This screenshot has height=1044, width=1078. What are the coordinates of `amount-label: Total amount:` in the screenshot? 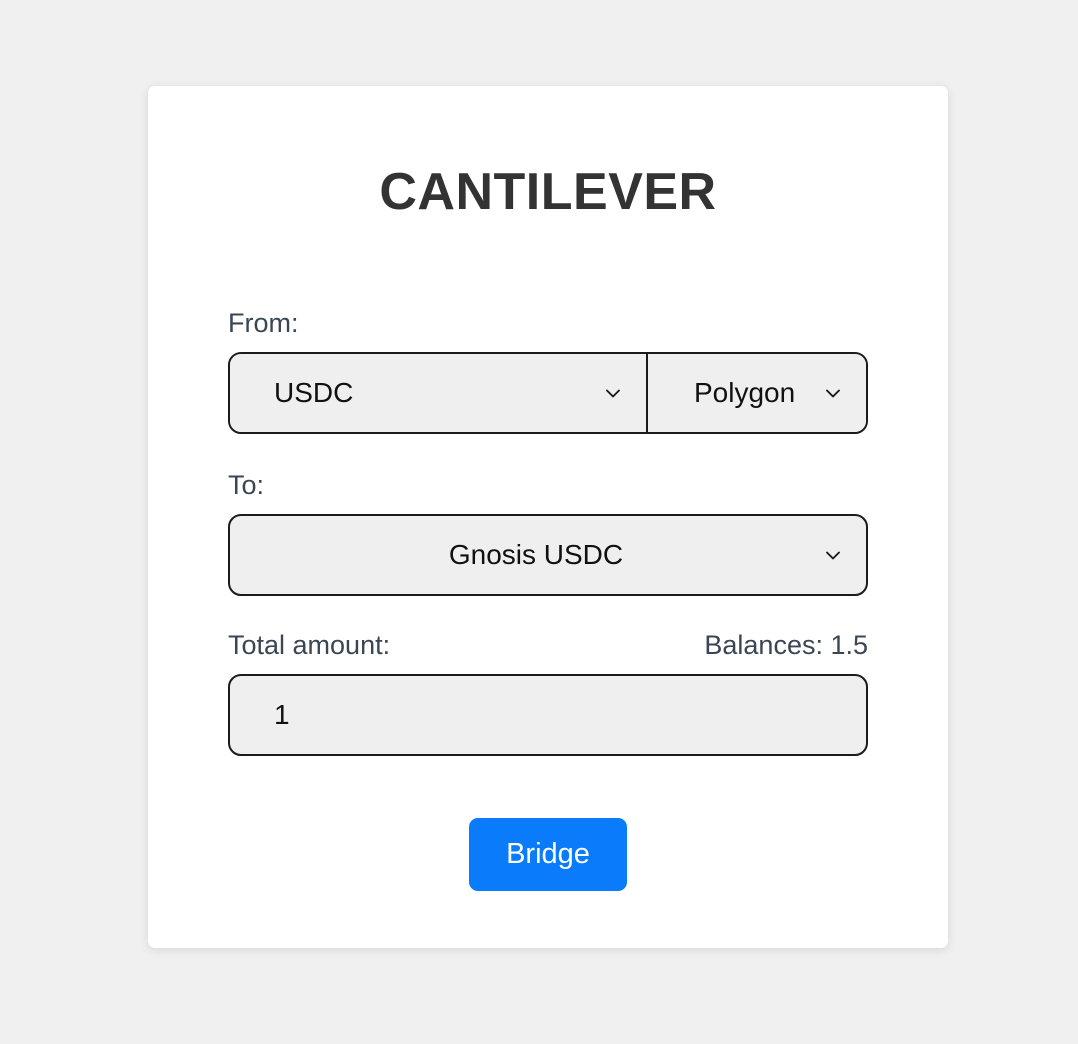 It's located at (309, 645).